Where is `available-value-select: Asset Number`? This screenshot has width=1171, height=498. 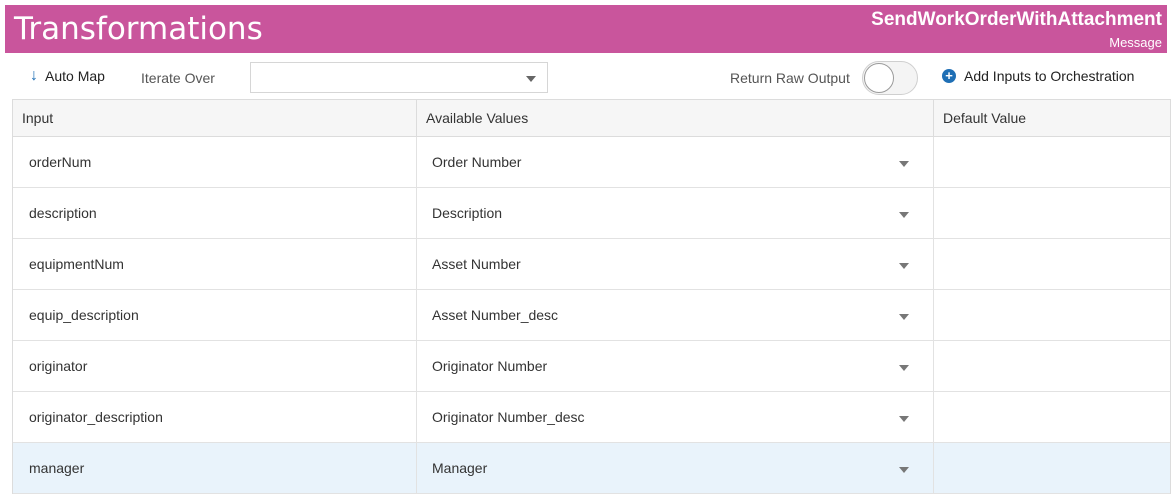
available-value-select: Asset Number is located at coordinates (674, 264).